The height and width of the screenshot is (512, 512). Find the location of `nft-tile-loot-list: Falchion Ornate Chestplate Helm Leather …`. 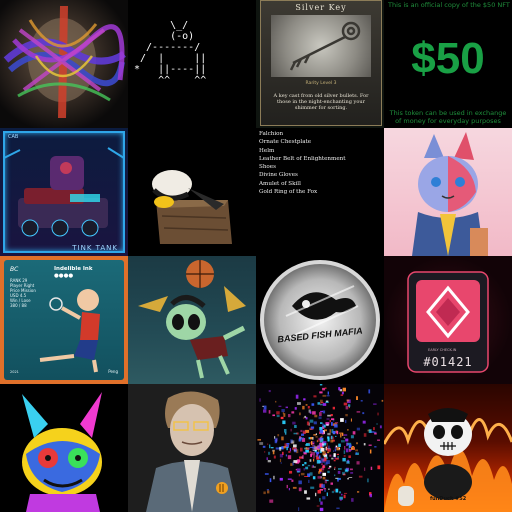

nft-tile-loot-list: Falchion Ornate Chestplate Helm Leather … is located at coordinates (320, 192).